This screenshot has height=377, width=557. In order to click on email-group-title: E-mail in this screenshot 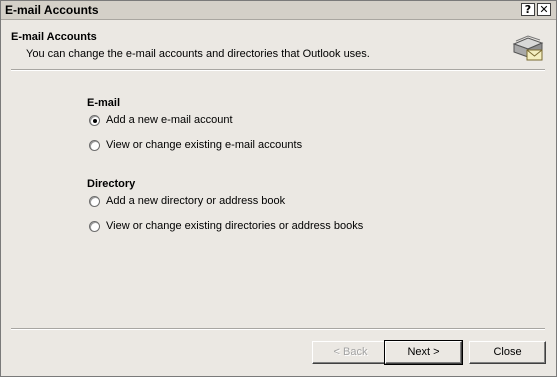, I will do `click(104, 103)`.